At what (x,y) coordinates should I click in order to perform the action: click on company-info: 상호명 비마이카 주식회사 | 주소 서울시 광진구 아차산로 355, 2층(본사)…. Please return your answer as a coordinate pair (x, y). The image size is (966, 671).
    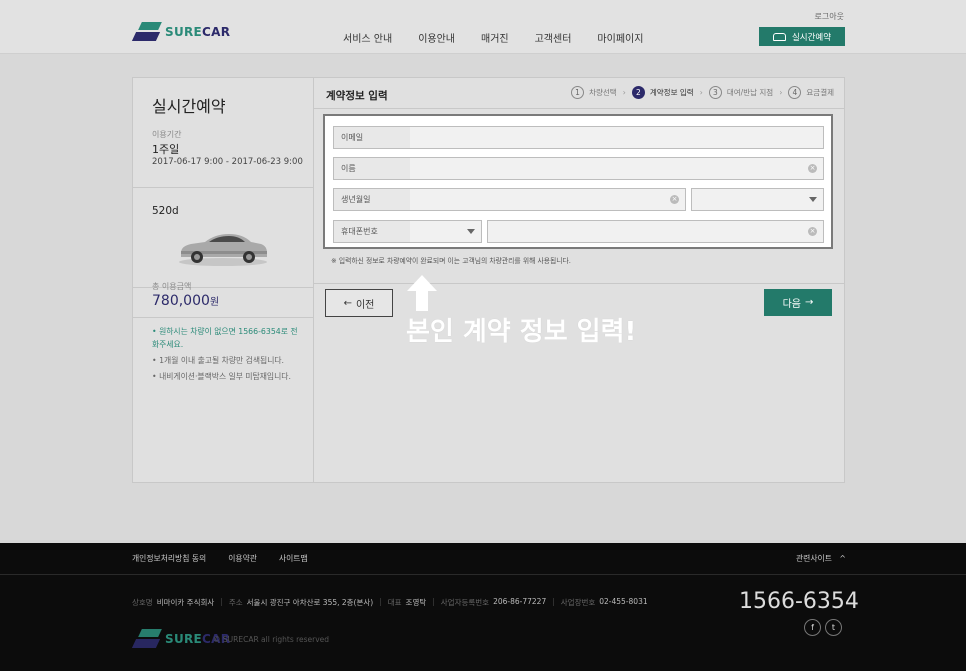
    Looking at the image, I should click on (390, 602).